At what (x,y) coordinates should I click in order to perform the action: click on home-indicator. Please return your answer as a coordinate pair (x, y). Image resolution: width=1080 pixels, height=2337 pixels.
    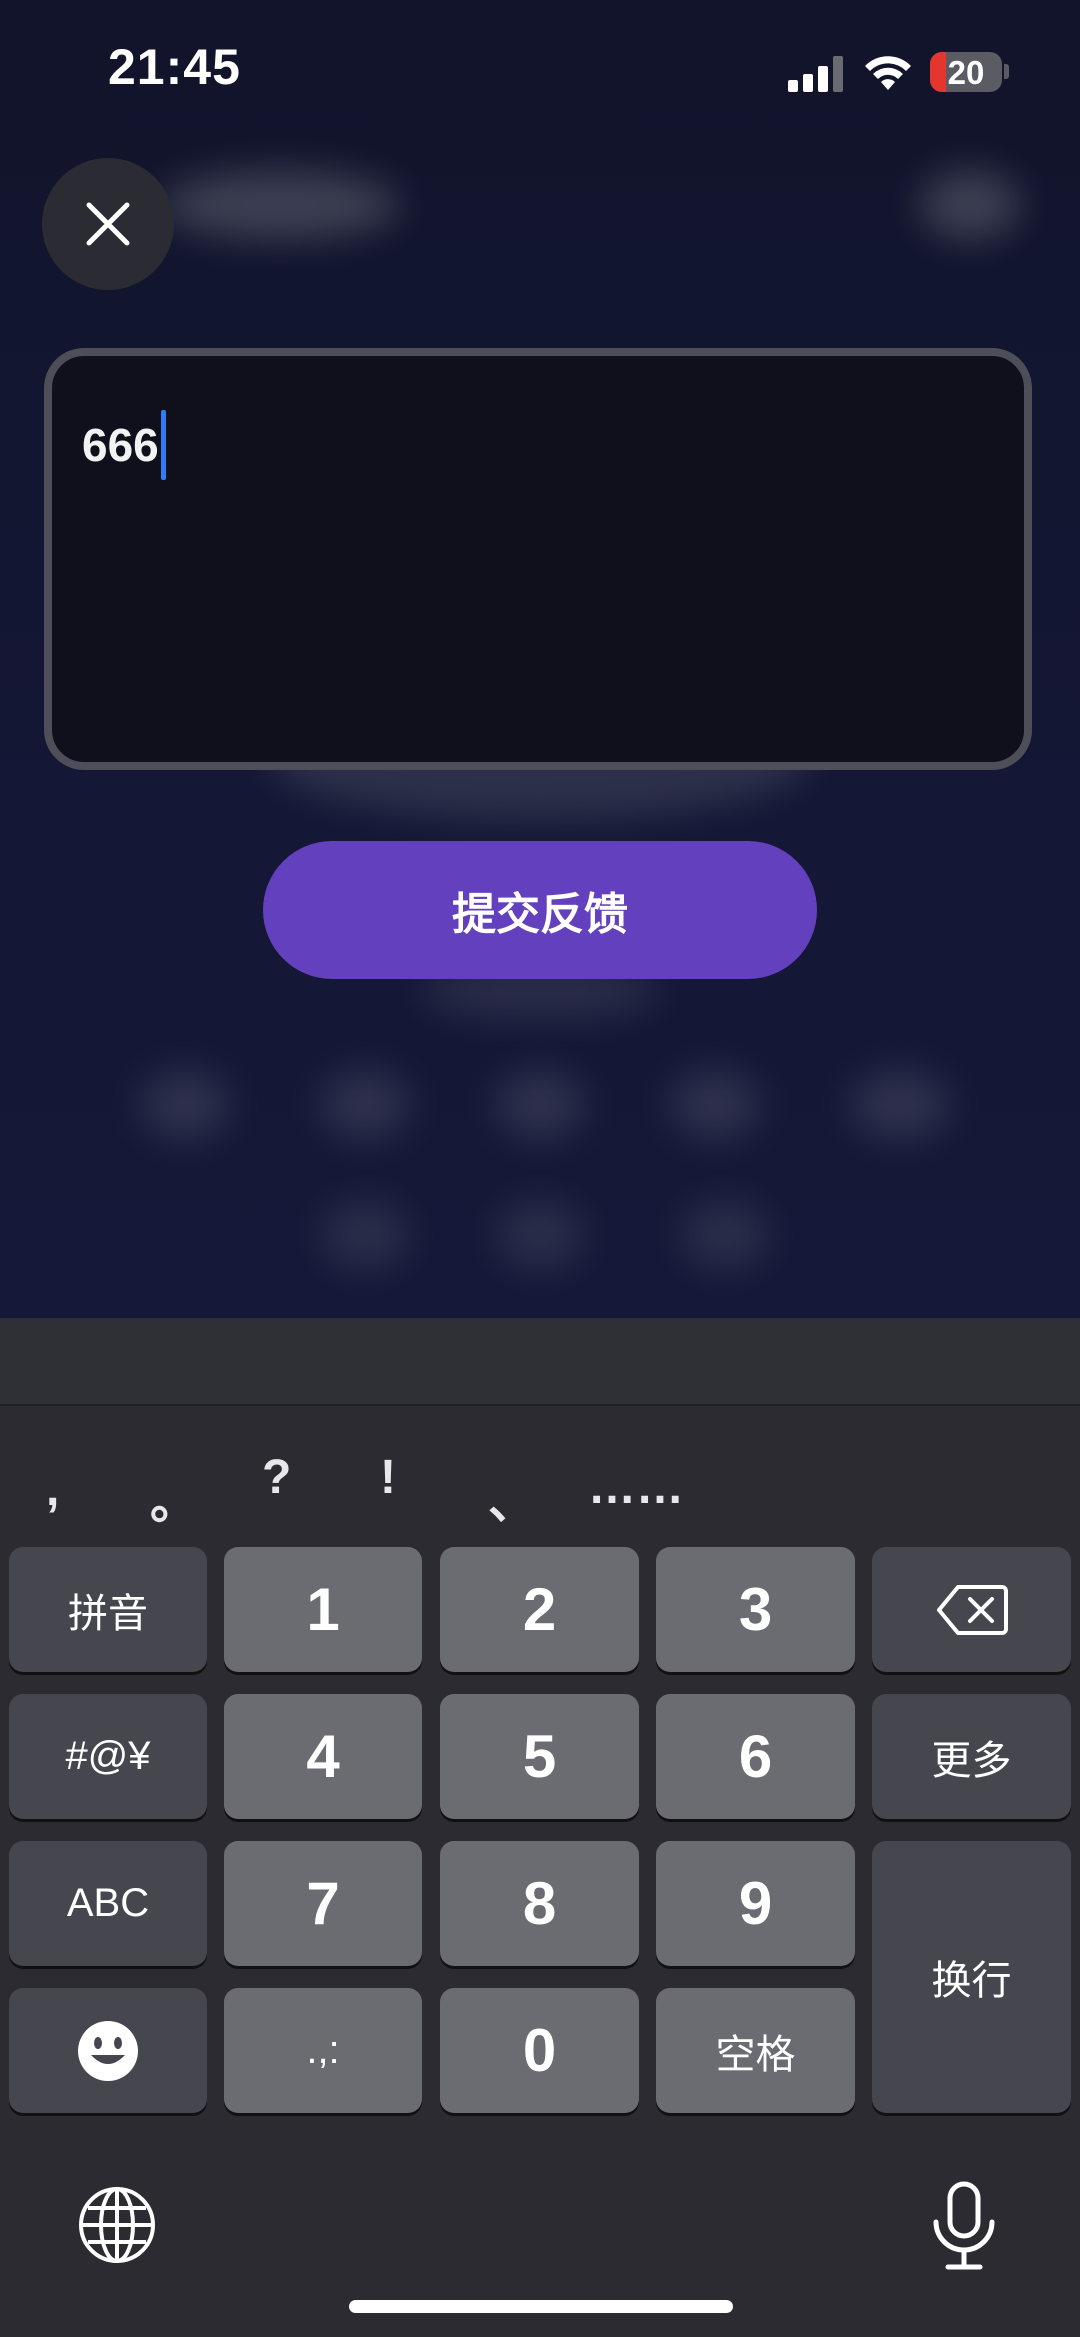
    Looking at the image, I should click on (541, 2306).